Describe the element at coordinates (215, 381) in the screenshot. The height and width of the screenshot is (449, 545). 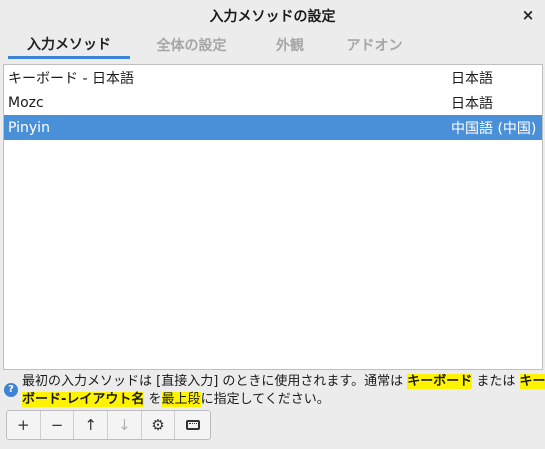
I see `hint-text-part: 最初の入力メソッドは [直接入力] のときに使用されます。通常は` at that location.